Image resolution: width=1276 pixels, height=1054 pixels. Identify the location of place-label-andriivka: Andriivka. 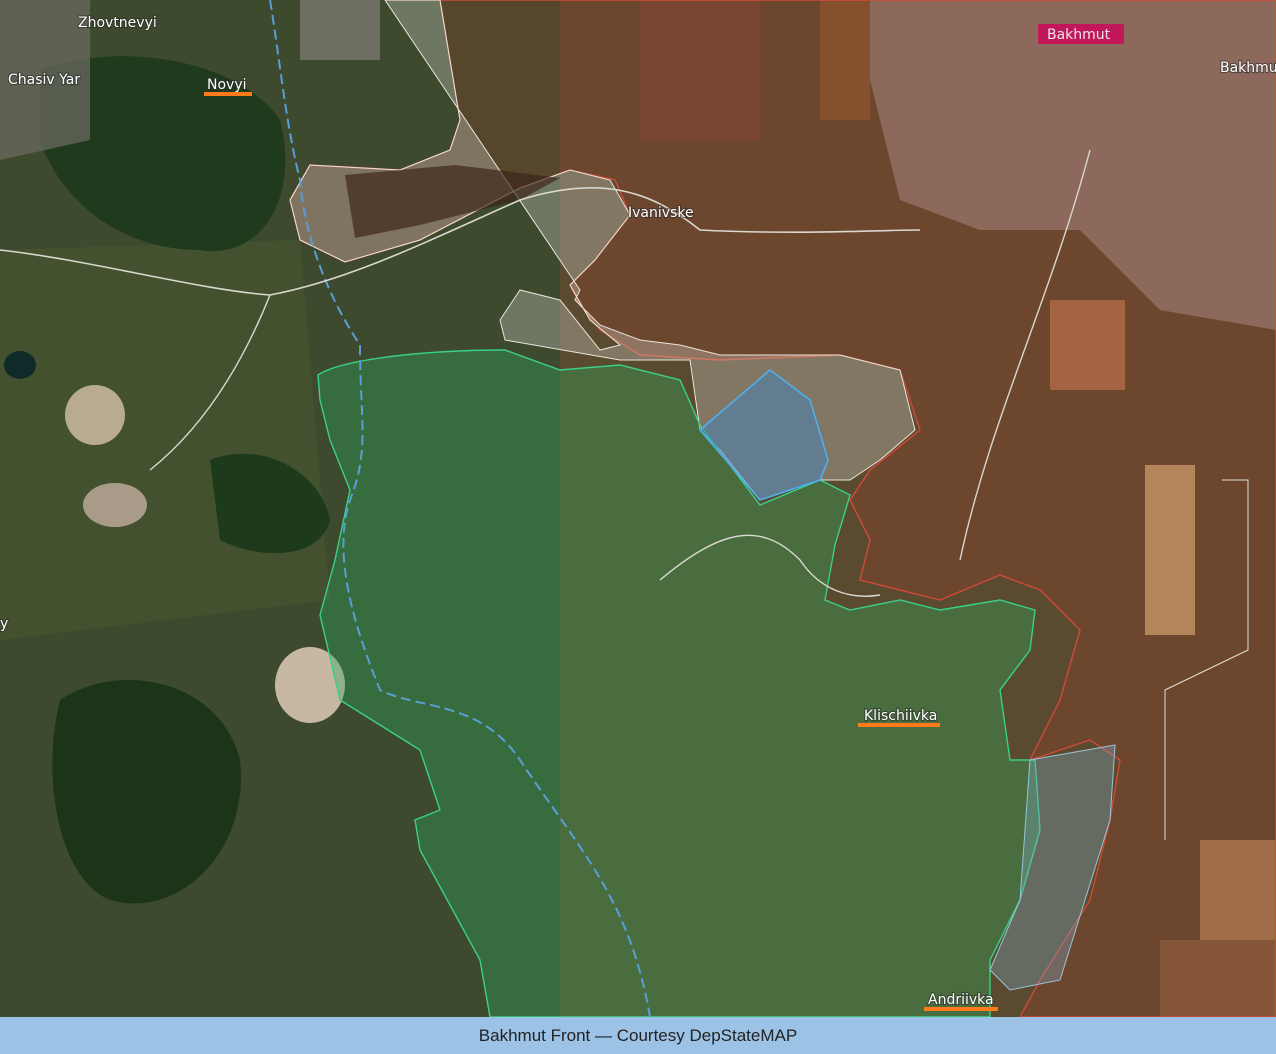
(961, 1000).